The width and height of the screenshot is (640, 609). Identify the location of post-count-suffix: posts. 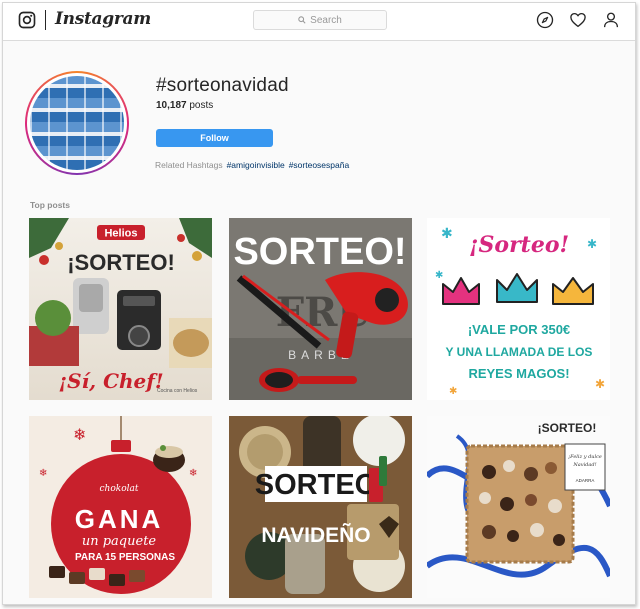
(201, 105).